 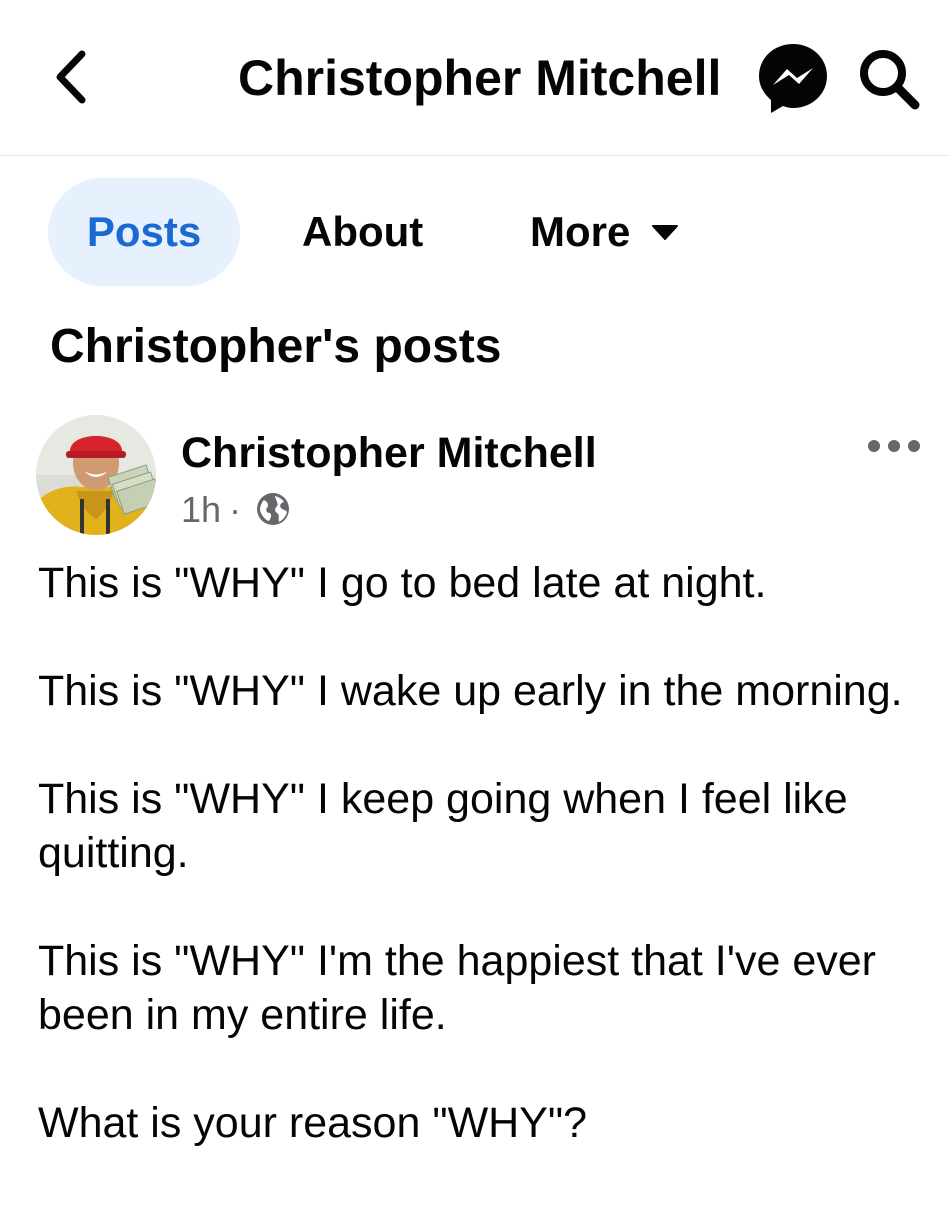 I want to click on page-title: Christopher Mitchell, so click(x=480, y=78).